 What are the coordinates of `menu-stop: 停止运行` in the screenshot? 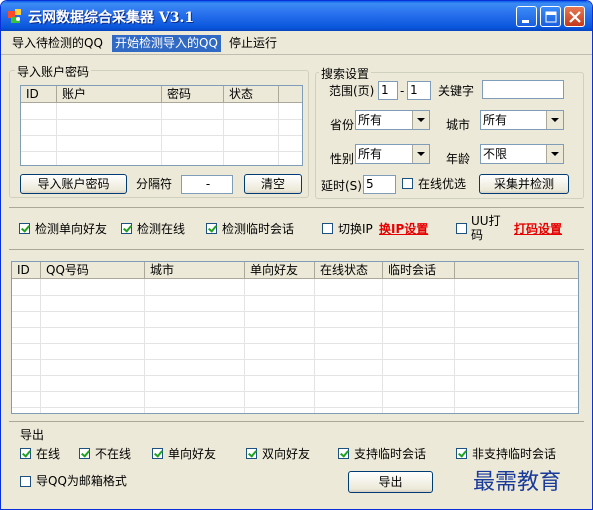 It's located at (253, 43).